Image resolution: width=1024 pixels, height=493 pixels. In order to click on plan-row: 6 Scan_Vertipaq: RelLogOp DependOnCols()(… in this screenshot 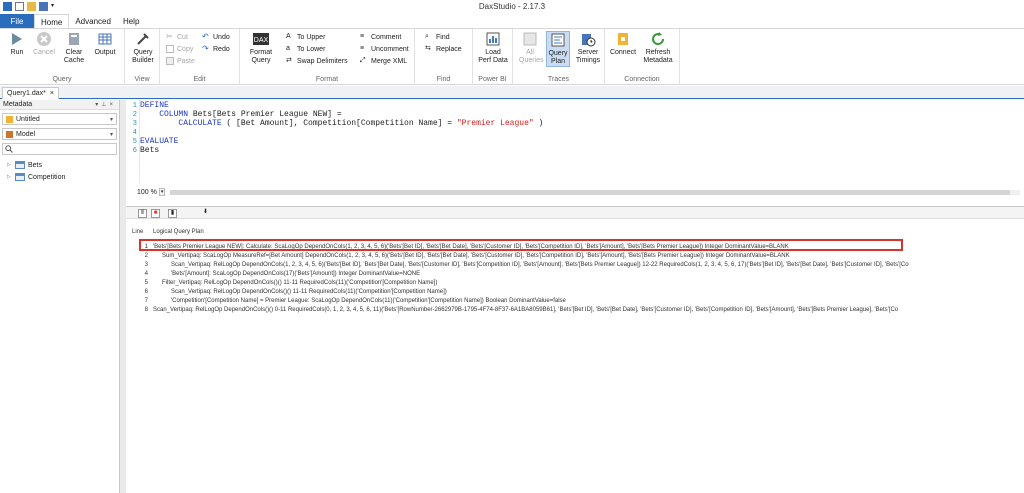, I will do `click(575, 292)`.